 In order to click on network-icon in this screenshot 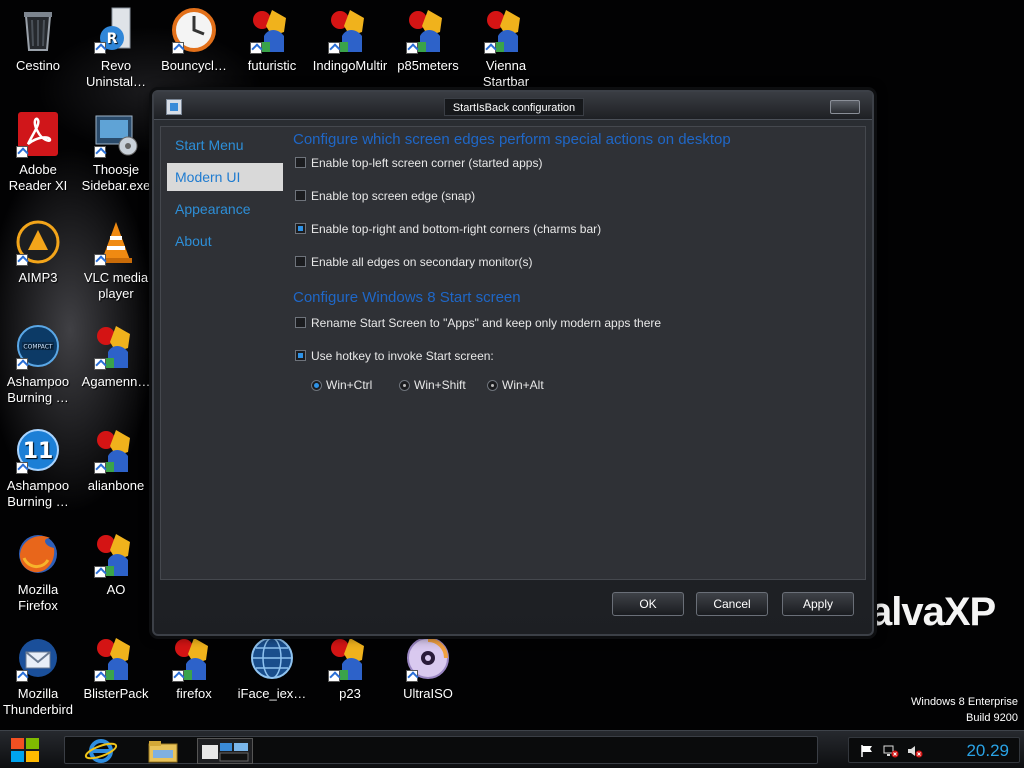, I will do `click(891, 750)`.